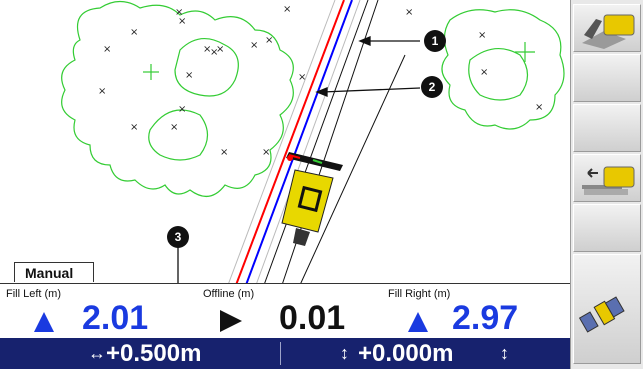 The width and height of the screenshot is (643, 369). I want to click on fill-right-value: 2.97, so click(485, 318).